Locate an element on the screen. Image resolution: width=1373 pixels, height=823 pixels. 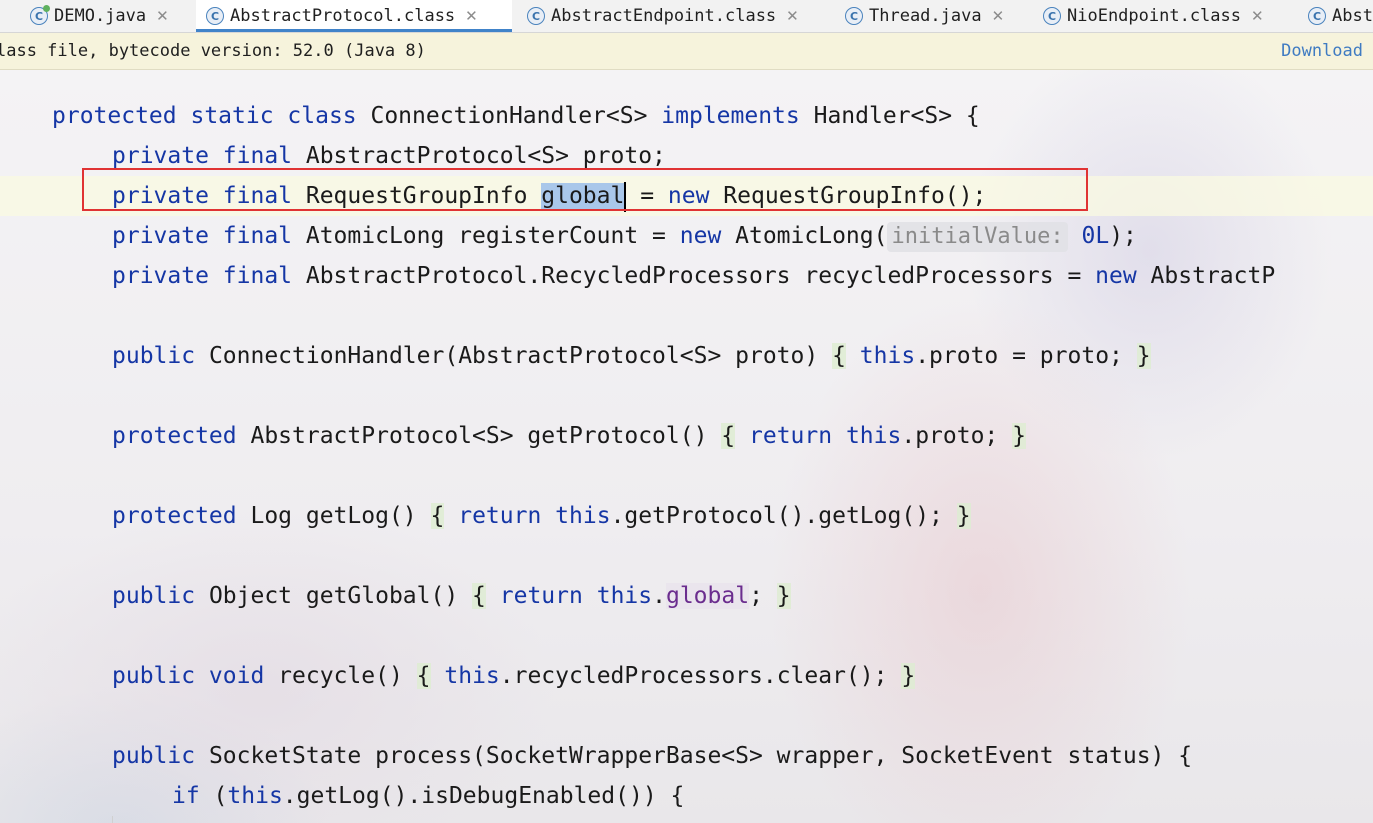
code-token: protected static class is located at coordinates (204, 116).